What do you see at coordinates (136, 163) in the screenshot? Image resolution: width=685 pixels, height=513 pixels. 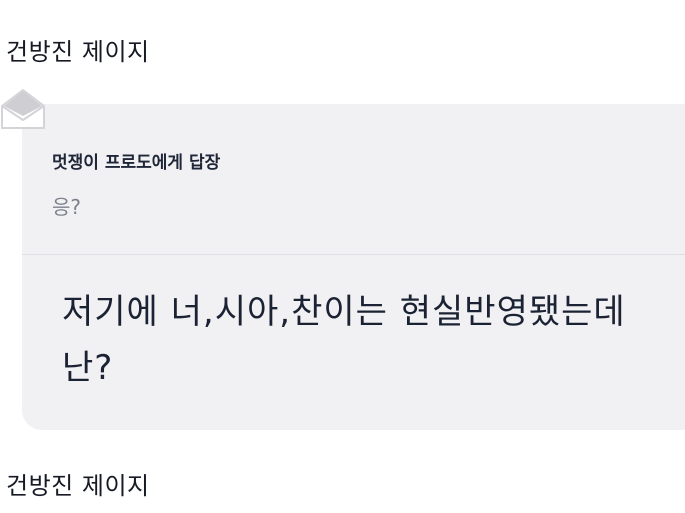 I see `reply-to-label: 멋쟁이 프로도에게 답장` at bounding box center [136, 163].